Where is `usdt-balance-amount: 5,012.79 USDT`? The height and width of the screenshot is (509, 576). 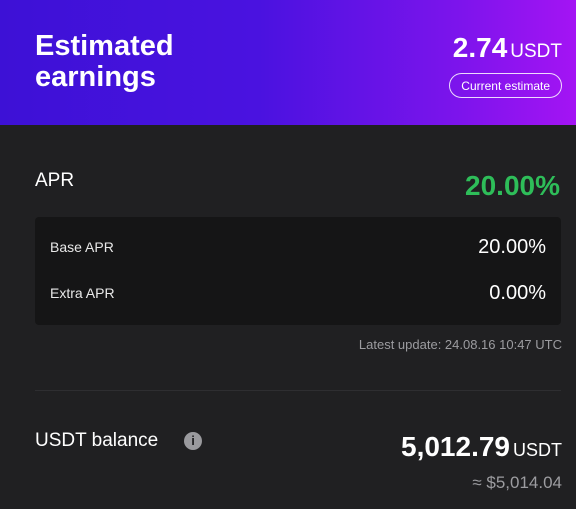 usdt-balance-amount: 5,012.79 USDT is located at coordinates (481, 447).